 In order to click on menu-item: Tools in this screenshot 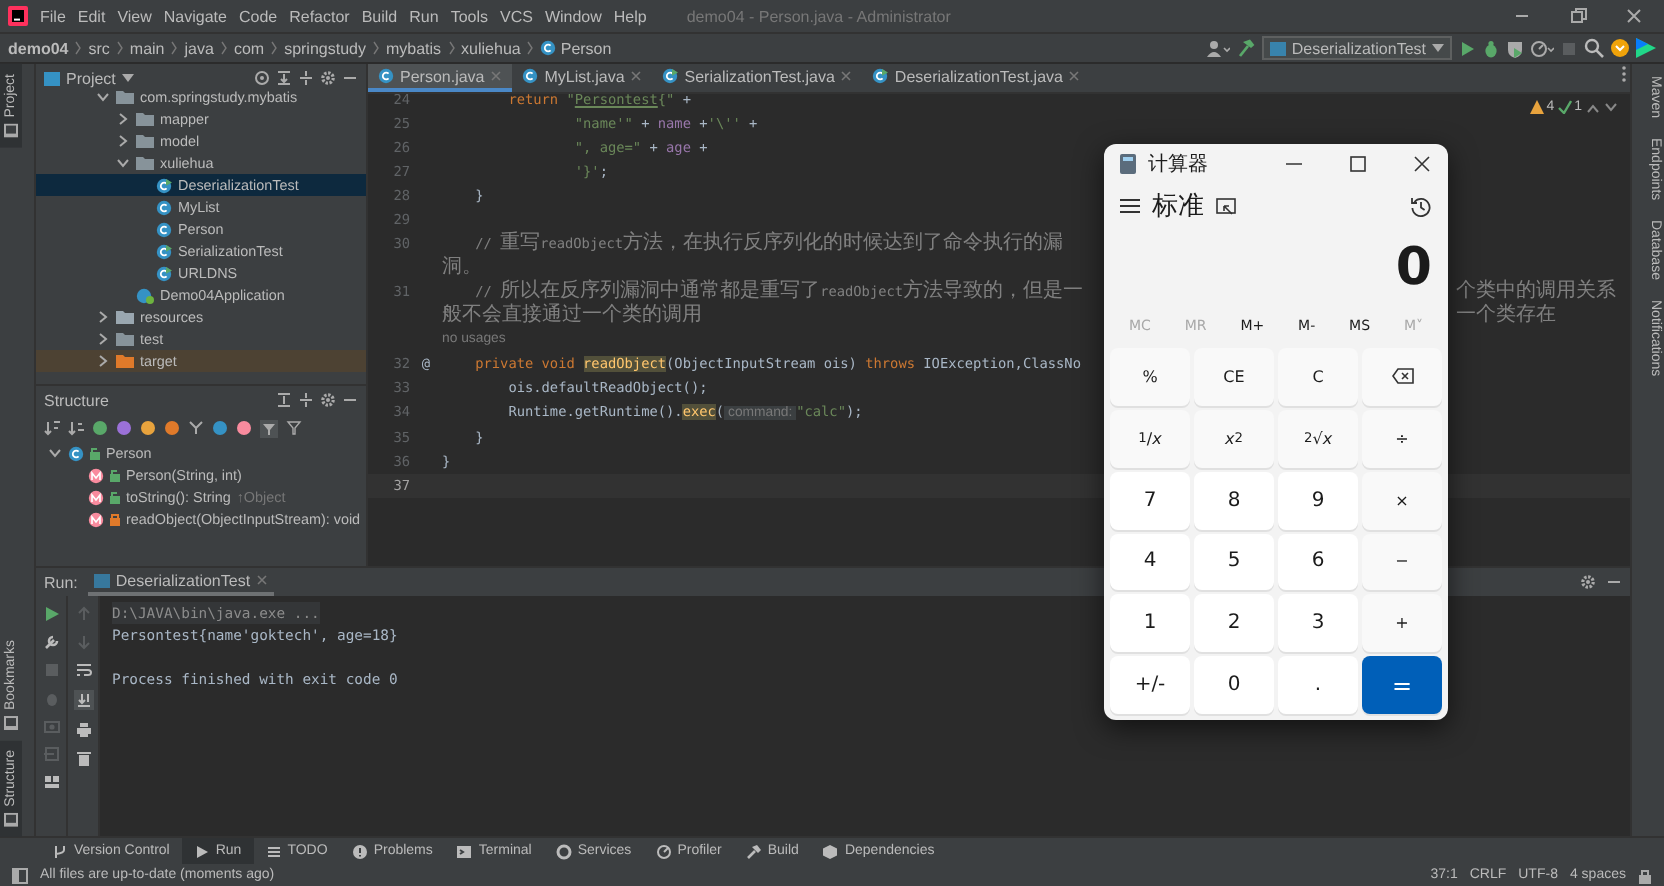, I will do `click(469, 16)`.